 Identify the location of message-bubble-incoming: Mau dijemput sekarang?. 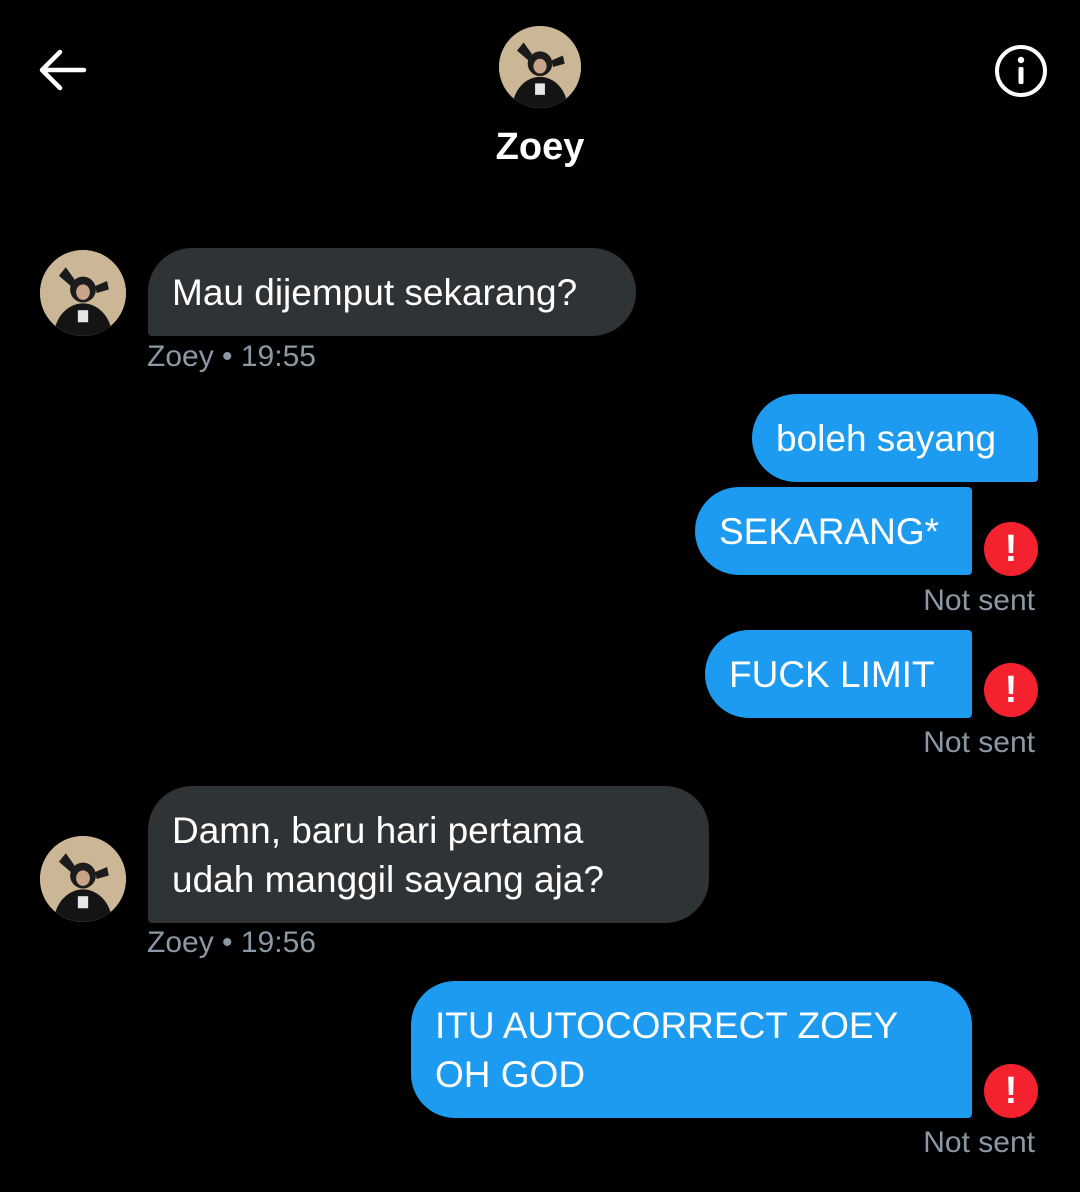
(392, 292).